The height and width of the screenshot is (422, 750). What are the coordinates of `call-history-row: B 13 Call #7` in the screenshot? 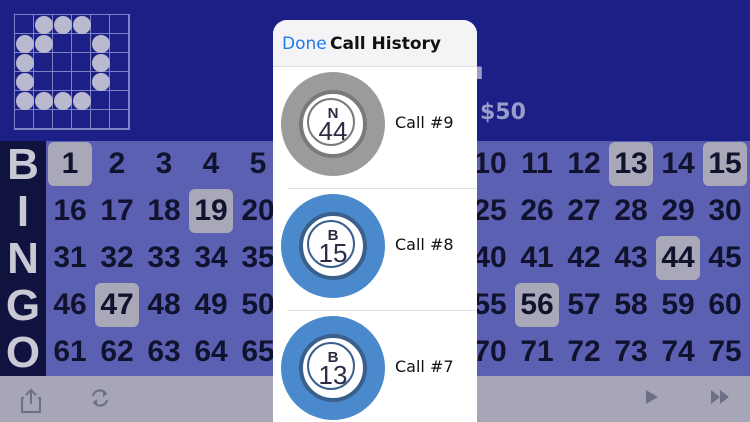 It's located at (375, 366).